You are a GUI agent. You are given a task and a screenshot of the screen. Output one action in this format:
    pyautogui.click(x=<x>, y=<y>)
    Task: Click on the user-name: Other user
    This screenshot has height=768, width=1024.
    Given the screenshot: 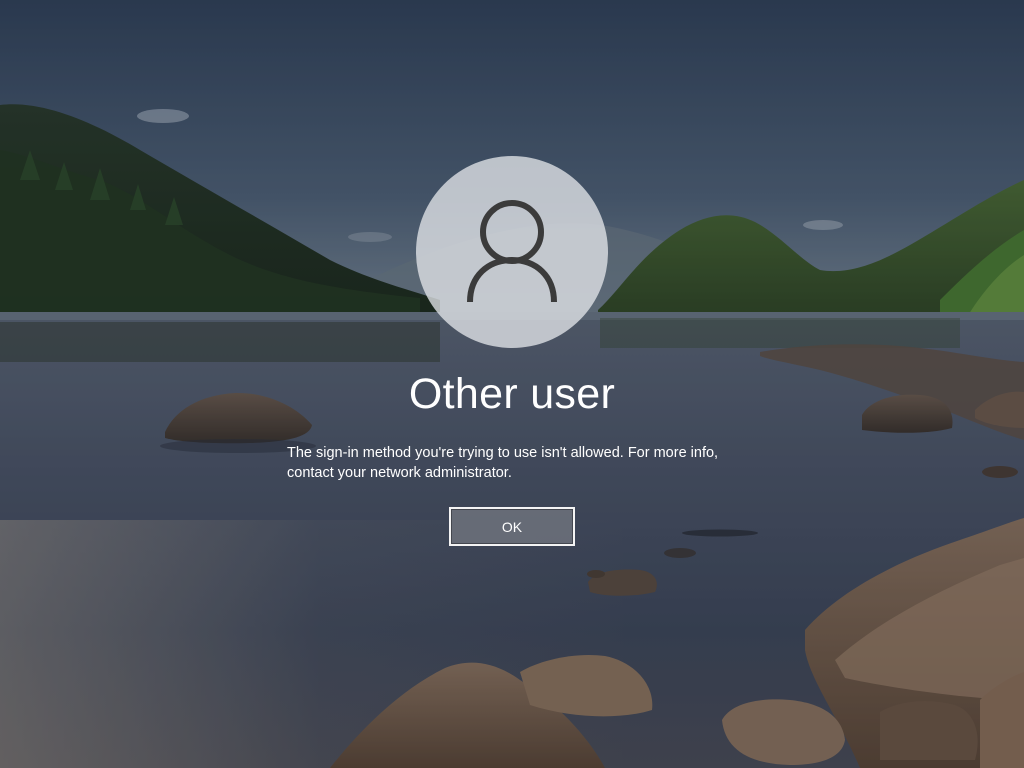 What is the action you would take?
    pyautogui.click(x=512, y=394)
    